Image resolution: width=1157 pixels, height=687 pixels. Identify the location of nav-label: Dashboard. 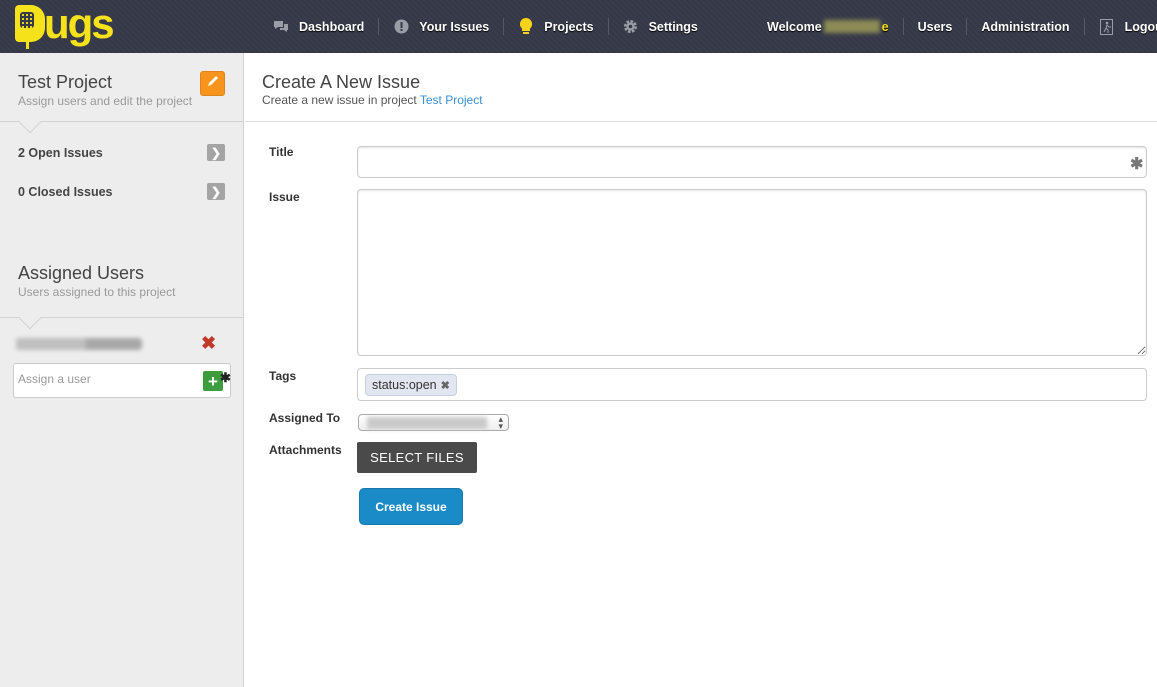
(332, 26).